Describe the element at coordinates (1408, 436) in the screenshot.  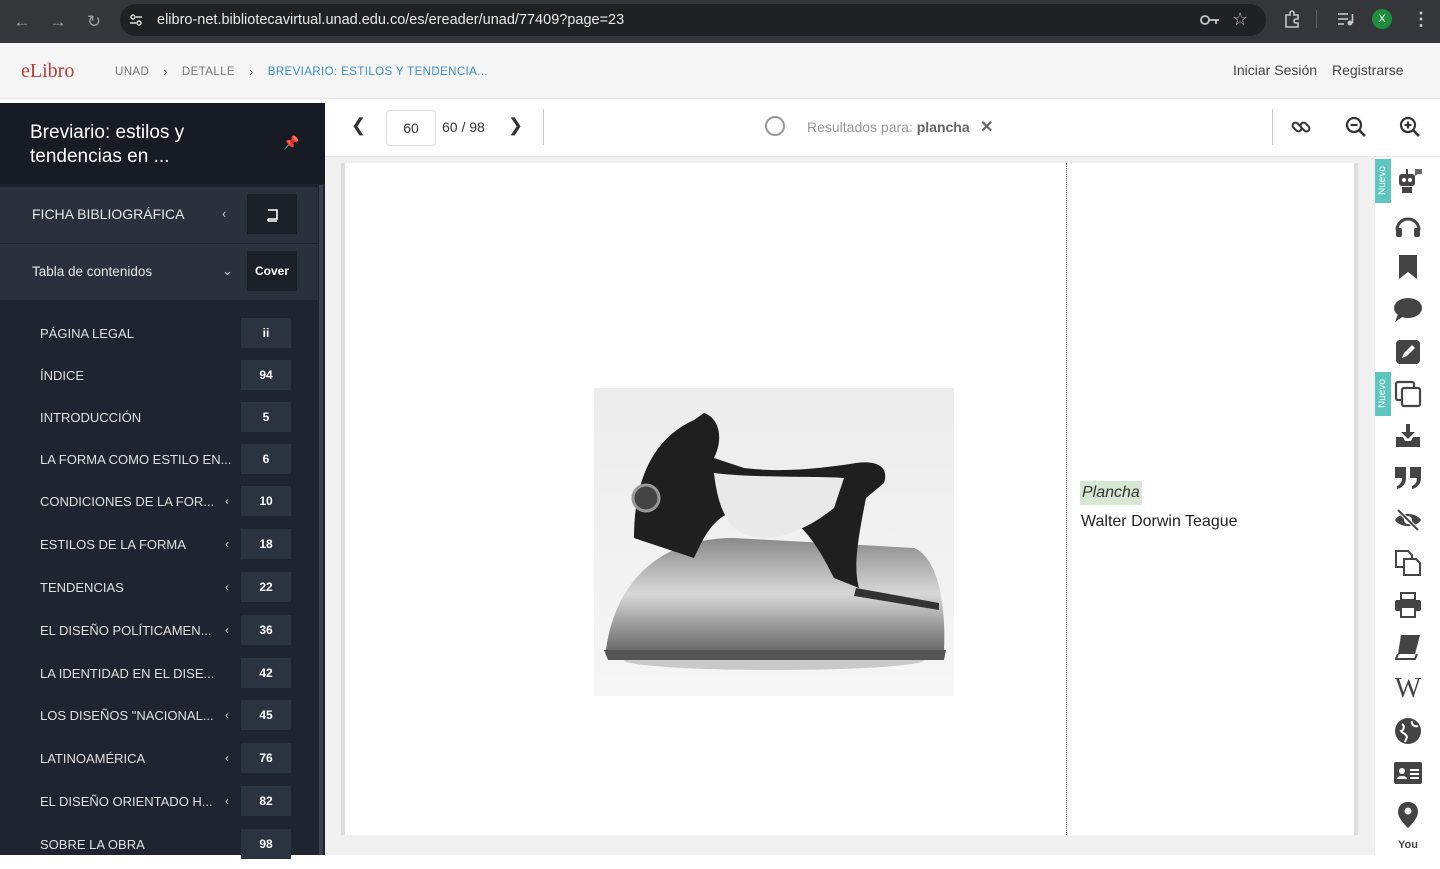
I see `download-icon` at that location.